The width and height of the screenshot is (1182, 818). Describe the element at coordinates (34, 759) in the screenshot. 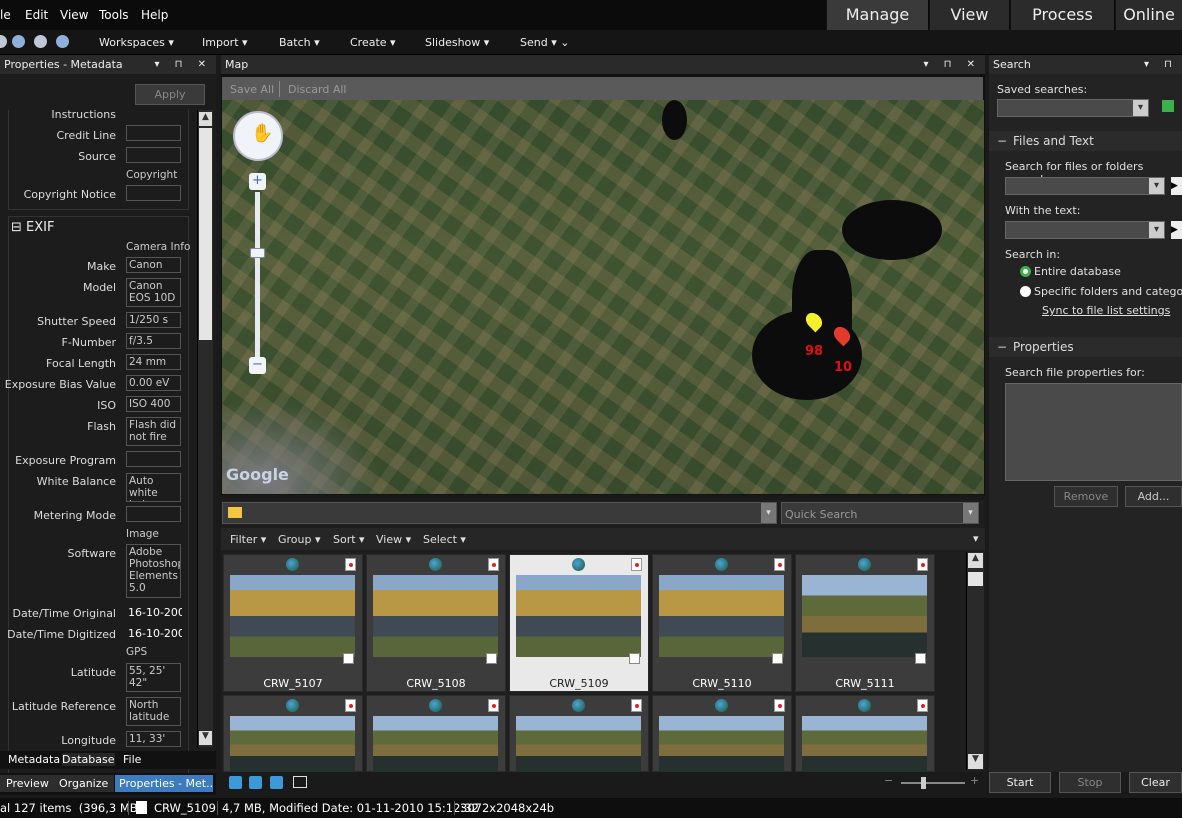

I see `tab-metadata: Metadata` at that location.